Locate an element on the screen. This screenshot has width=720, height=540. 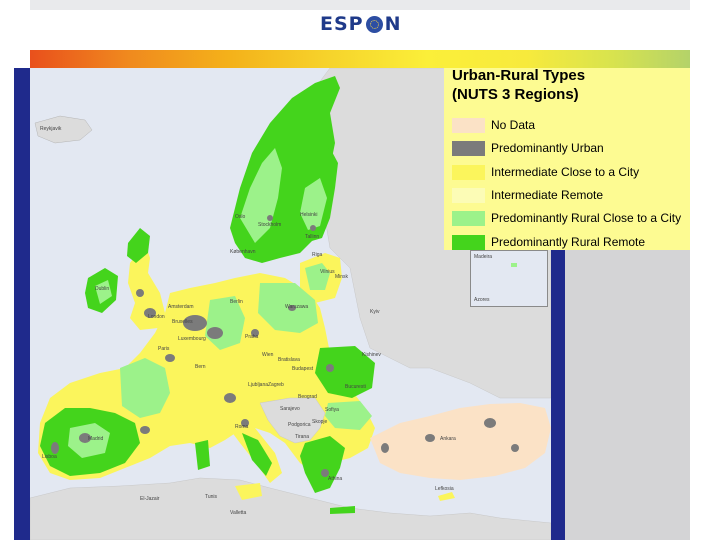
city-valletta: Valletta is located at coordinates (238, 513).